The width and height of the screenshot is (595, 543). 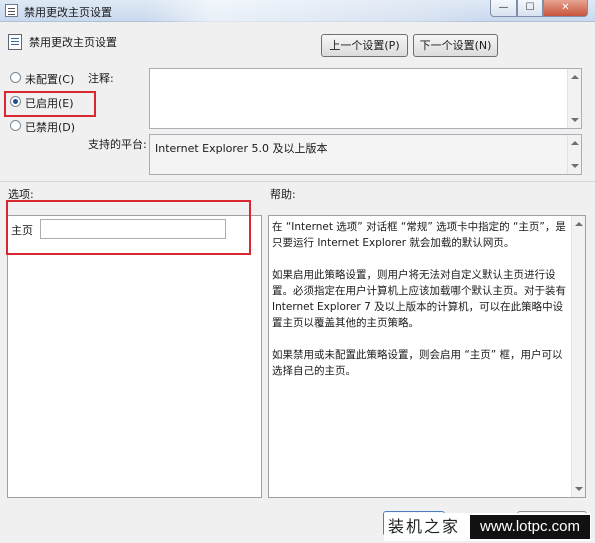 What do you see at coordinates (241, 148) in the screenshot?
I see `supported-platform-value: Internet Explorer 5.0 及以上版本` at bounding box center [241, 148].